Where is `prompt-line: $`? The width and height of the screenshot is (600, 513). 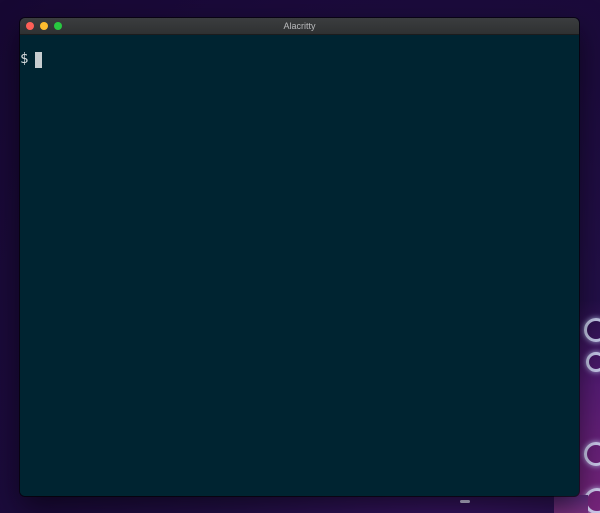
prompt-line: $ is located at coordinates (31, 59).